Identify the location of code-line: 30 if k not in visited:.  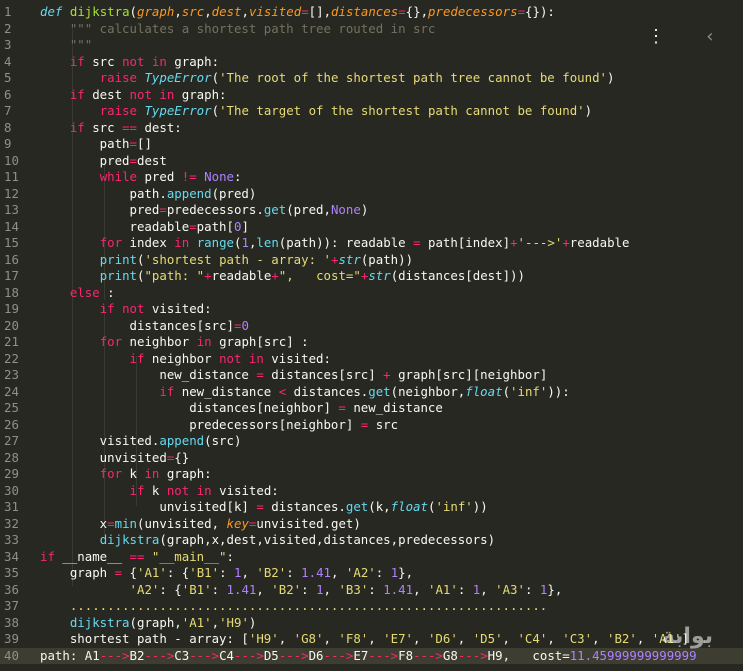
(371, 491).